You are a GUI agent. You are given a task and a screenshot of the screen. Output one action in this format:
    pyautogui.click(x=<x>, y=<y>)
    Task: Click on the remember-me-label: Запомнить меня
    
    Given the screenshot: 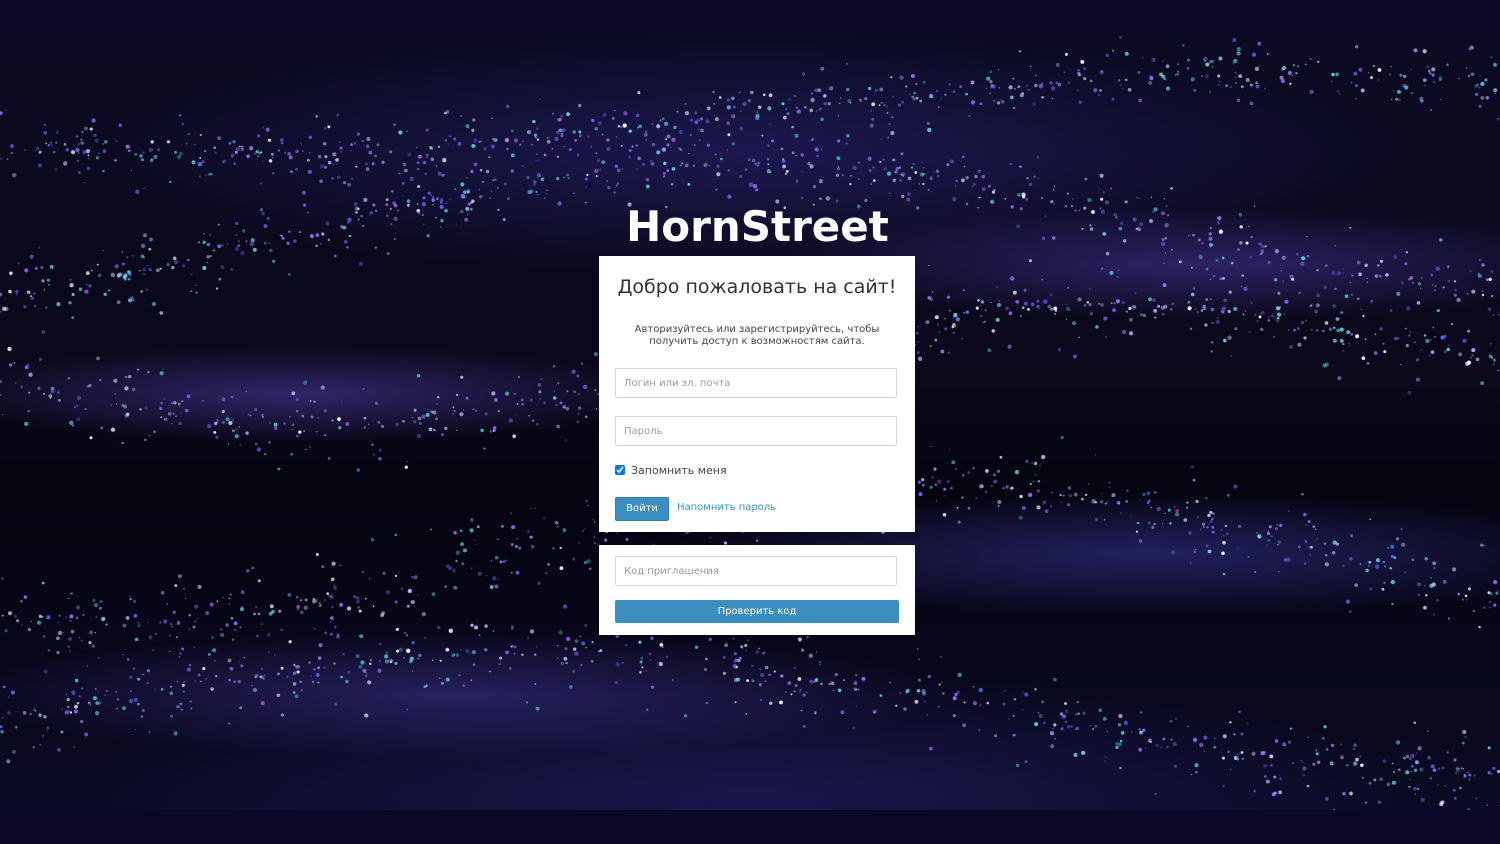 What is the action you would take?
    pyautogui.click(x=679, y=470)
    